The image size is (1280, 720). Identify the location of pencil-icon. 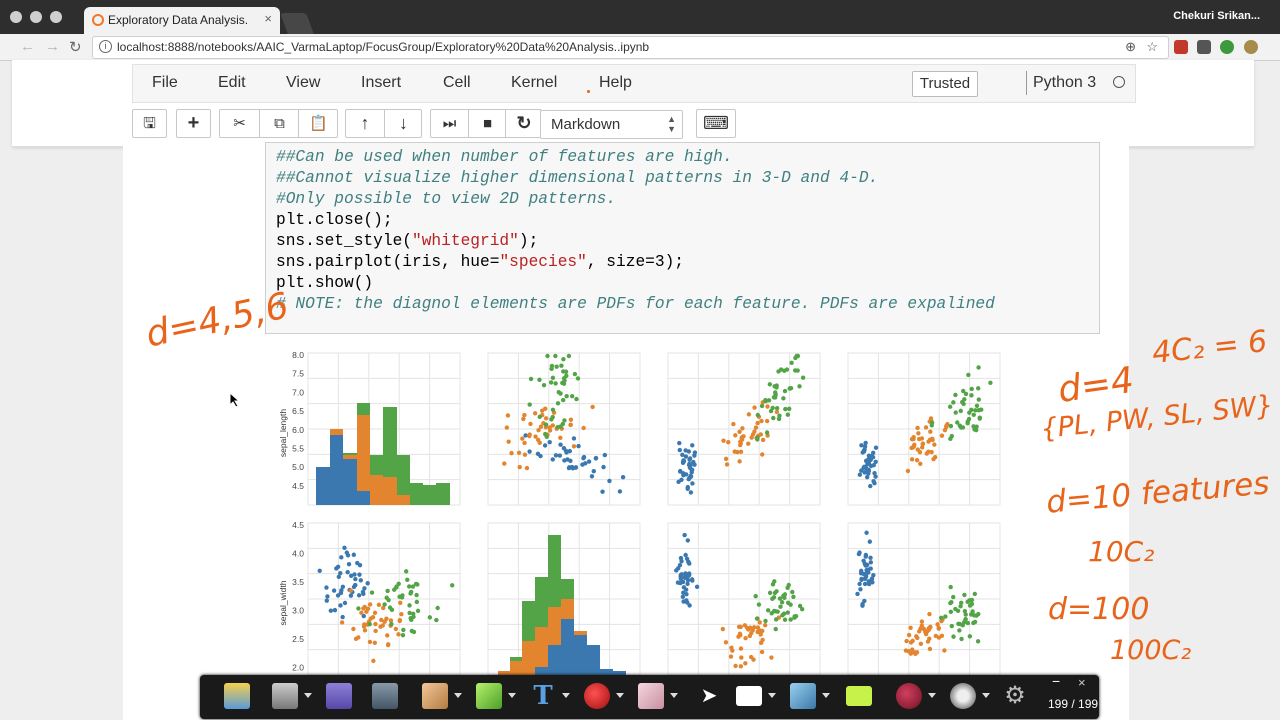
(435, 696).